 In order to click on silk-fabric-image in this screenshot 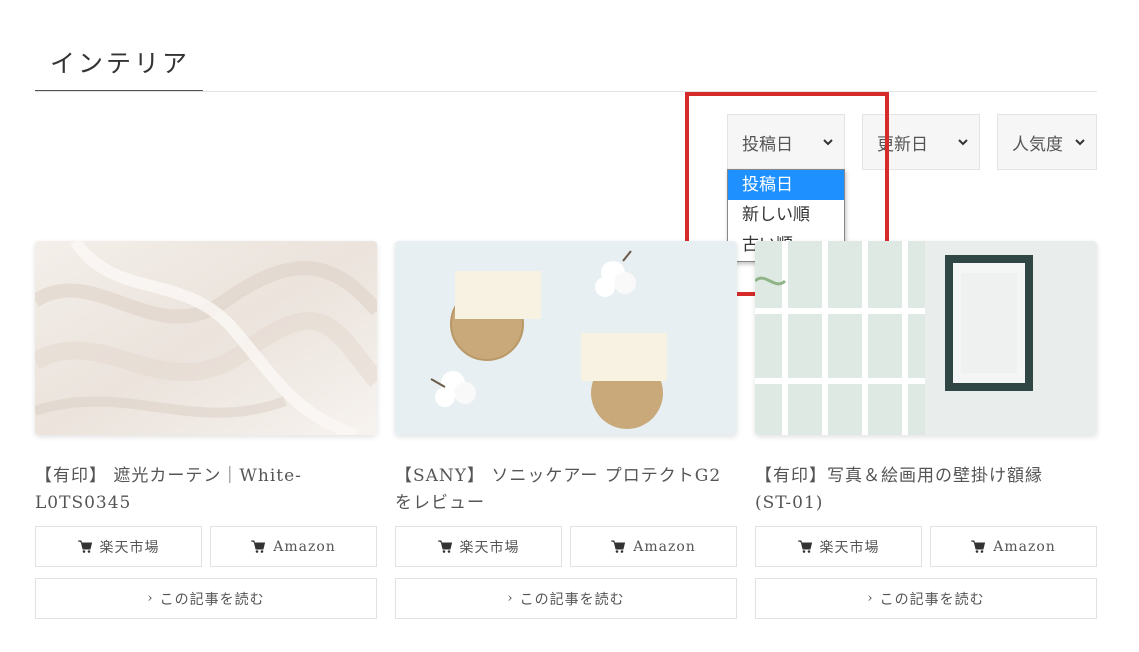, I will do `click(206, 338)`.